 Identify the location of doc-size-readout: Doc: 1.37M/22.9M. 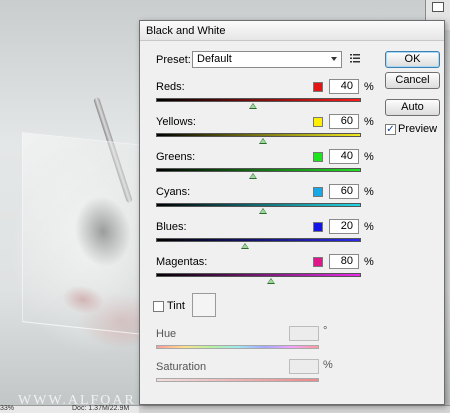
(101, 408).